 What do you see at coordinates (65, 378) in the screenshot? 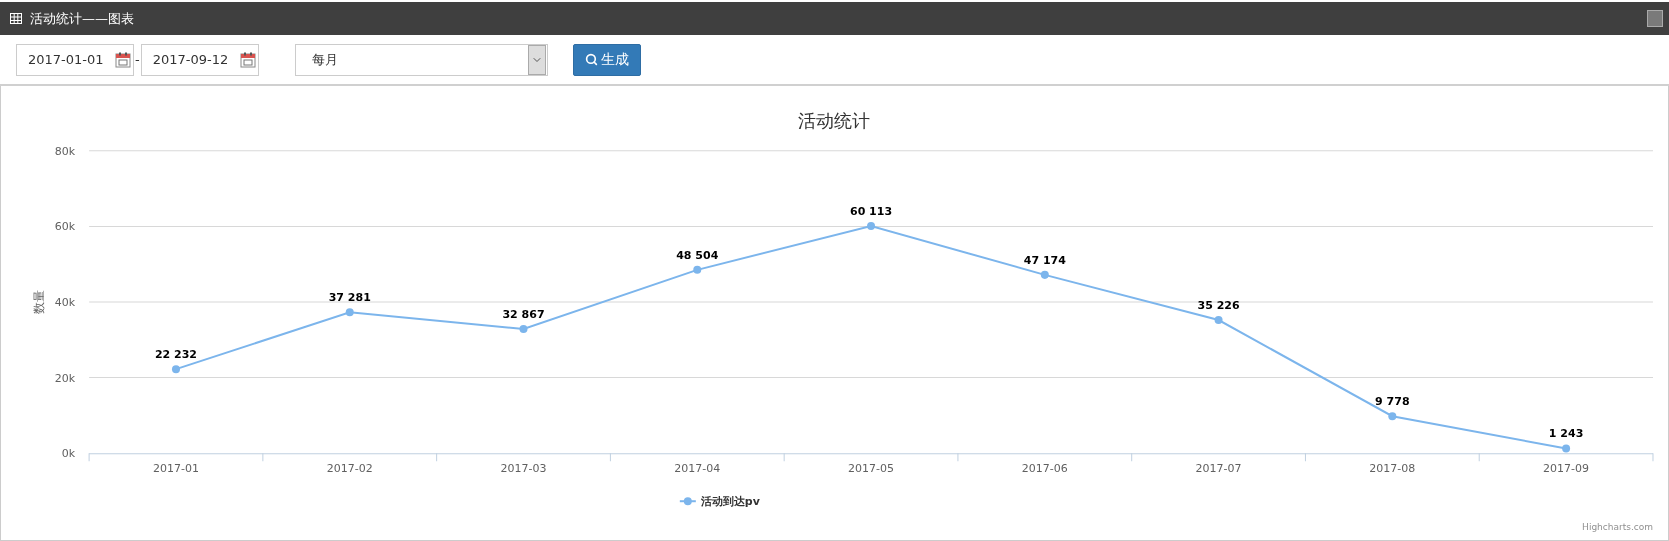
I see `axis-label: 20k` at bounding box center [65, 378].